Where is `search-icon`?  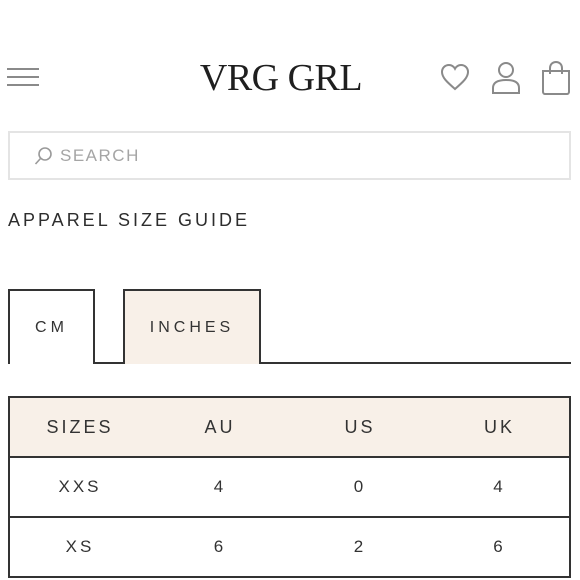
search-icon is located at coordinates (44, 156).